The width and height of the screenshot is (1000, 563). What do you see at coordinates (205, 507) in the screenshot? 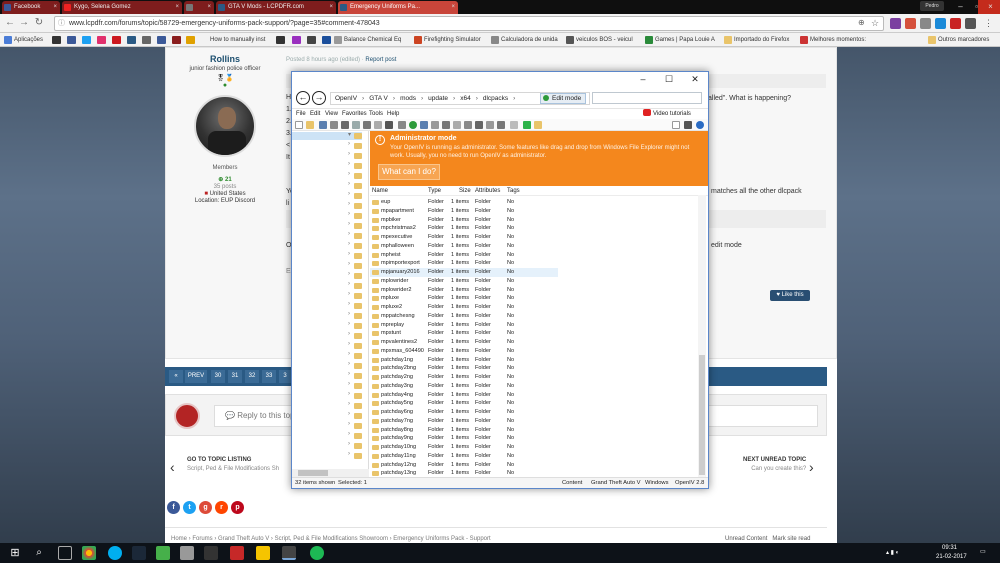
I see `google-share-icon: g` at bounding box center [205, 507].